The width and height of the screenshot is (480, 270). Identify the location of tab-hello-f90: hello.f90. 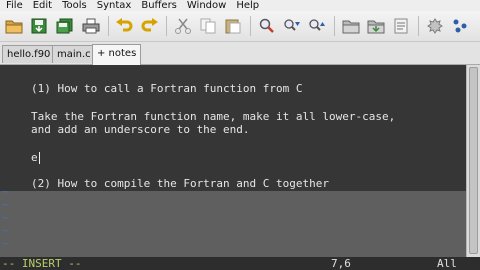
(29, 54).